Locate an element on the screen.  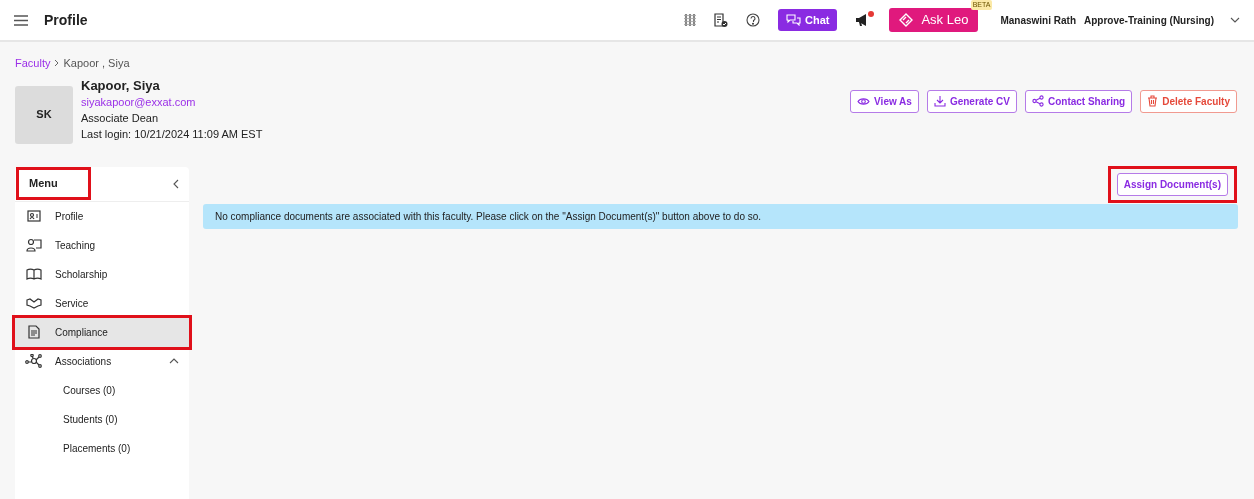
chevron-up-icon is located at coordinates (174, 361).